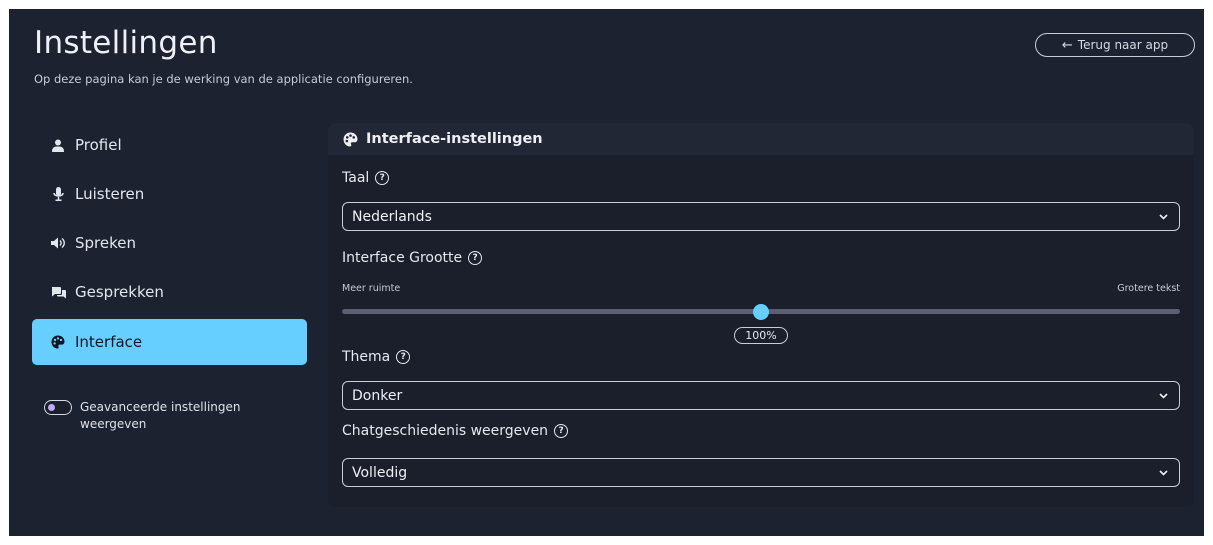  Describe the element at coordinates (356, 178) in the screenshot. I see `language-label: Taal` at that location.